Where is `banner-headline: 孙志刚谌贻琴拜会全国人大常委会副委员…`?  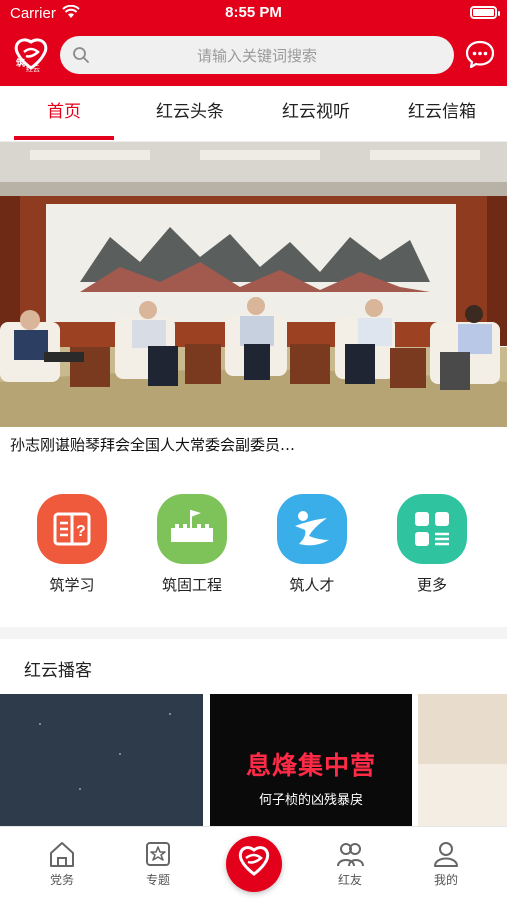
banner-headline: 孙志刚谌贻琴拜会全国人大常委会副委员… is located at coordinates (255, 444).